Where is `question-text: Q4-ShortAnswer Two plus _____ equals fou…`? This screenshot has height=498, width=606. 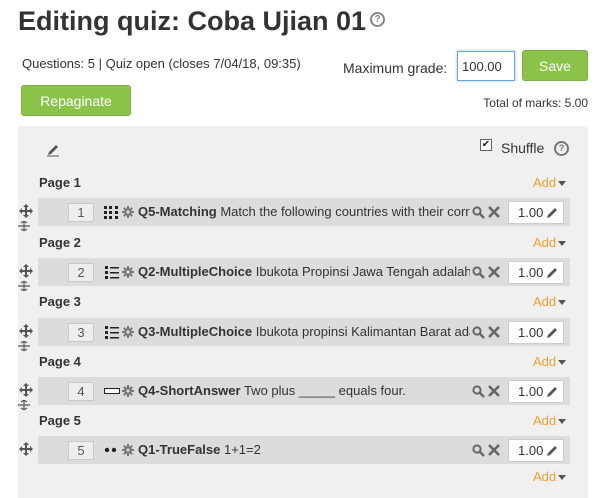
question-text: Q4-ShortAnswer Two plus _____ equals fou… is located at coordinates (304, 392).